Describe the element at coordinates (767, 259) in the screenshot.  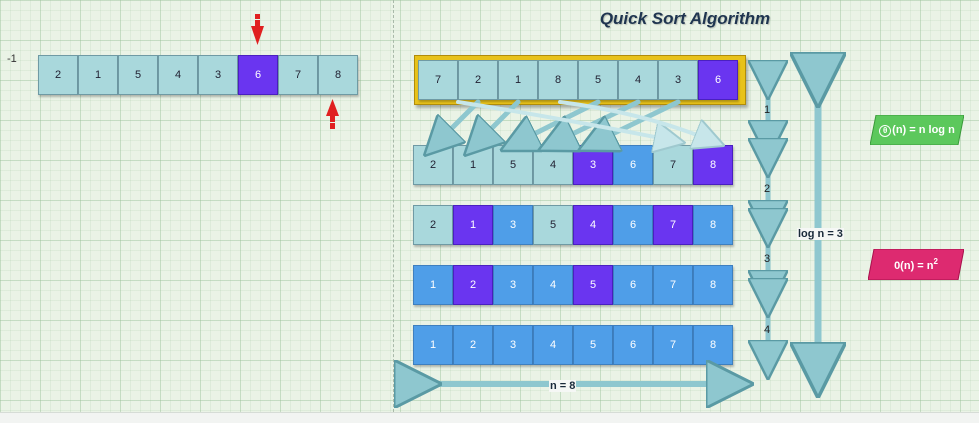
I see `level-label-3: 3` at that location.